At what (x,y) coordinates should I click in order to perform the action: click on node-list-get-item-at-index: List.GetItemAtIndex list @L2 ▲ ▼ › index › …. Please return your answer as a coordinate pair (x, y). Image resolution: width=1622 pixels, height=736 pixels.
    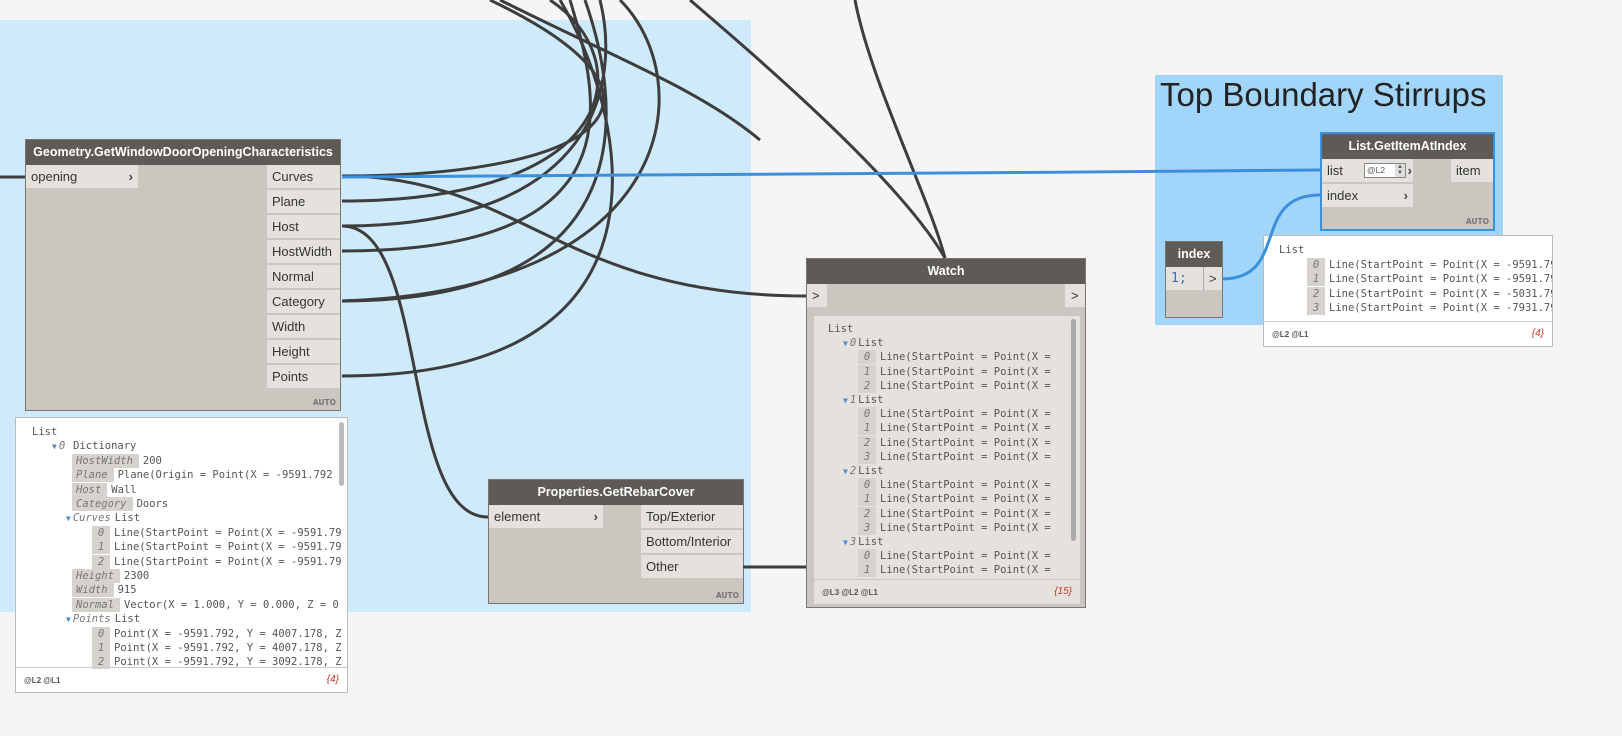
    Looking at the image, I should click on (1407, 181).